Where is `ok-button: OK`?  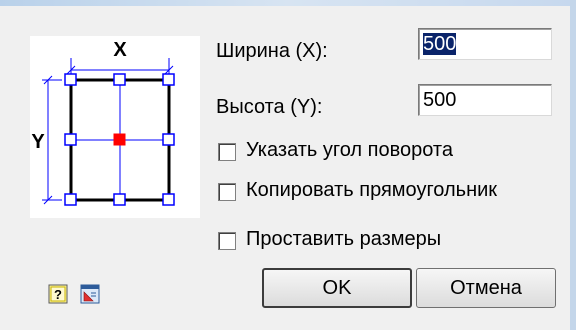
ok-button: OK is located at coordinates (337, 288).